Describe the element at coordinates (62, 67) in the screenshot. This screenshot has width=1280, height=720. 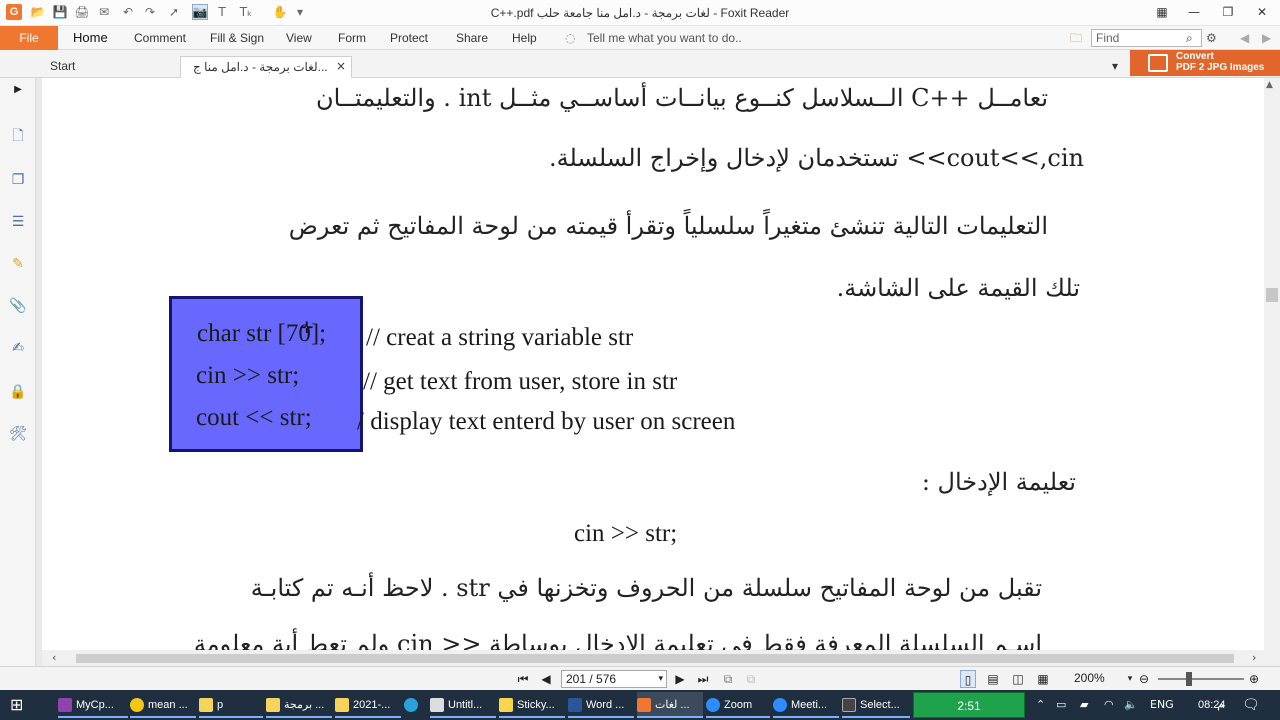
I see `tab-start: Start` at that location.